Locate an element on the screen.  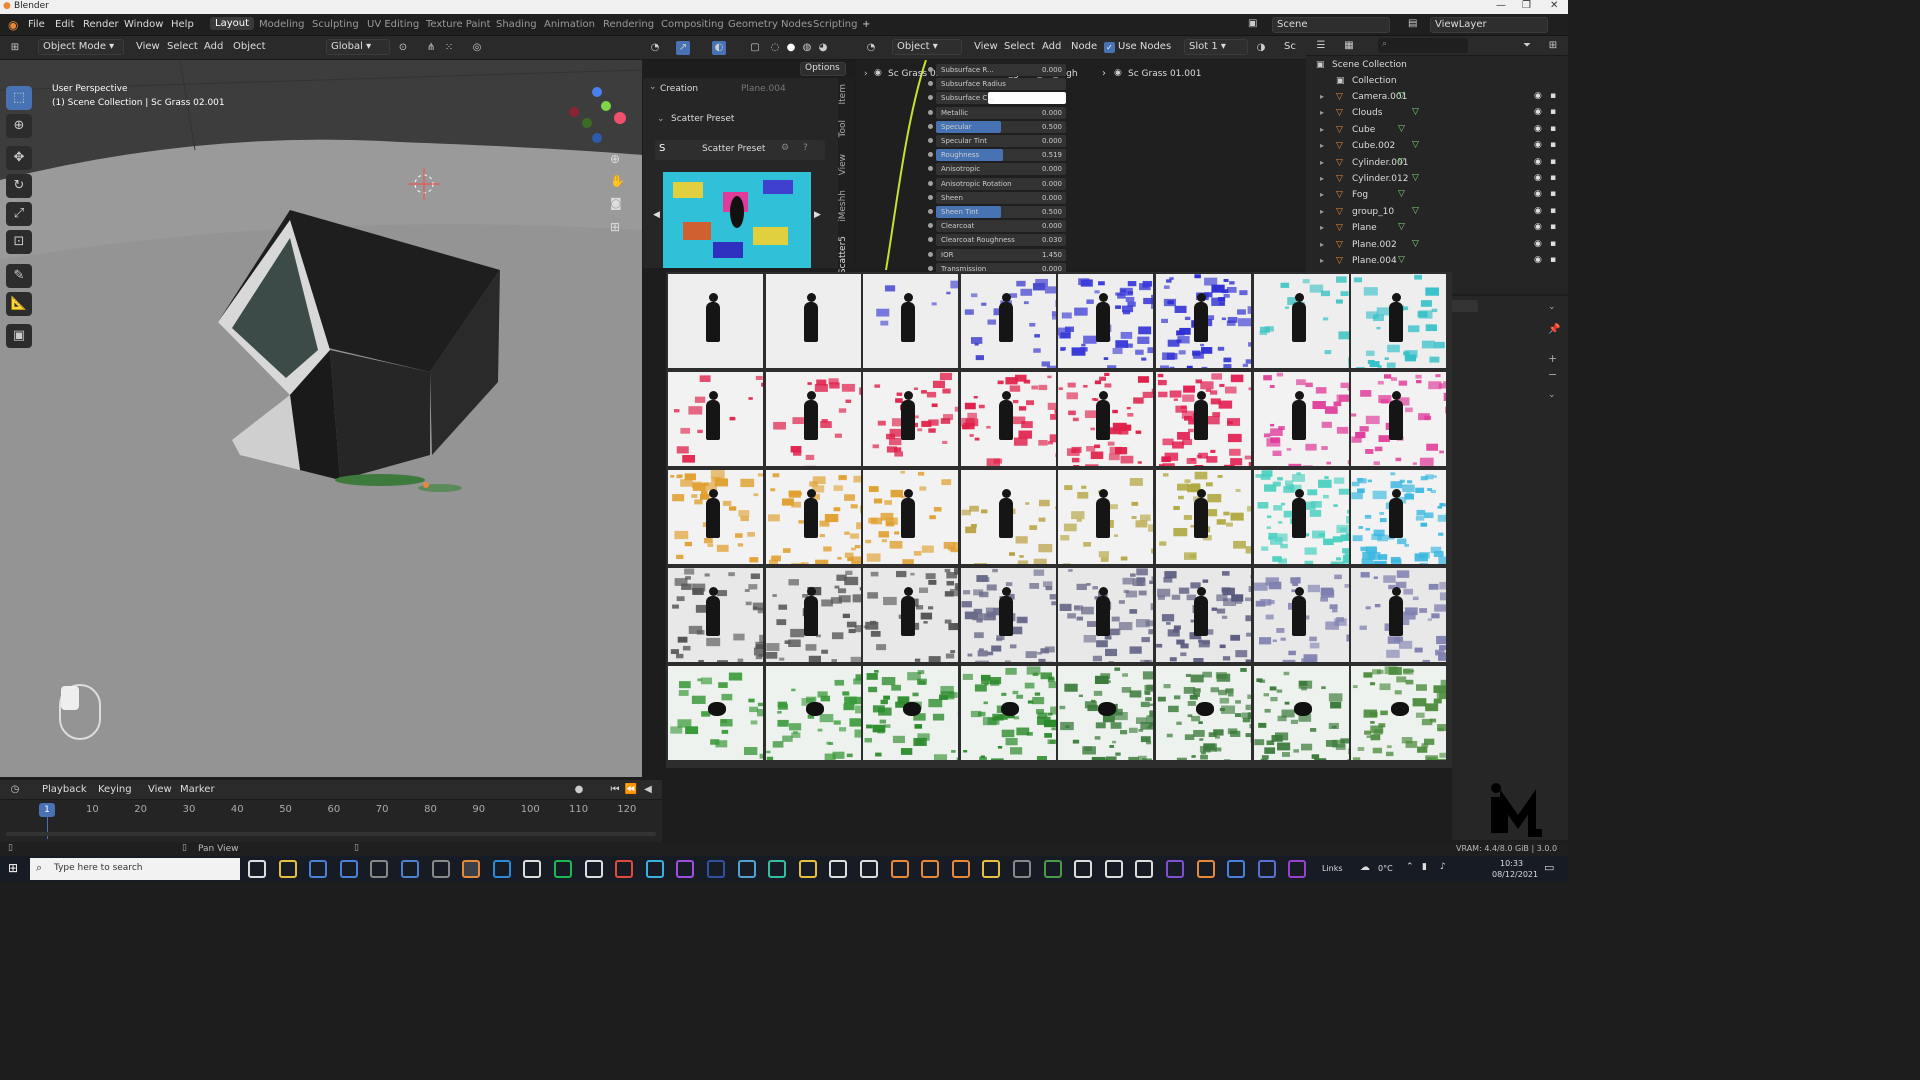
add-cube-tool-icon: ▣ is located at coordinates (19, 336).